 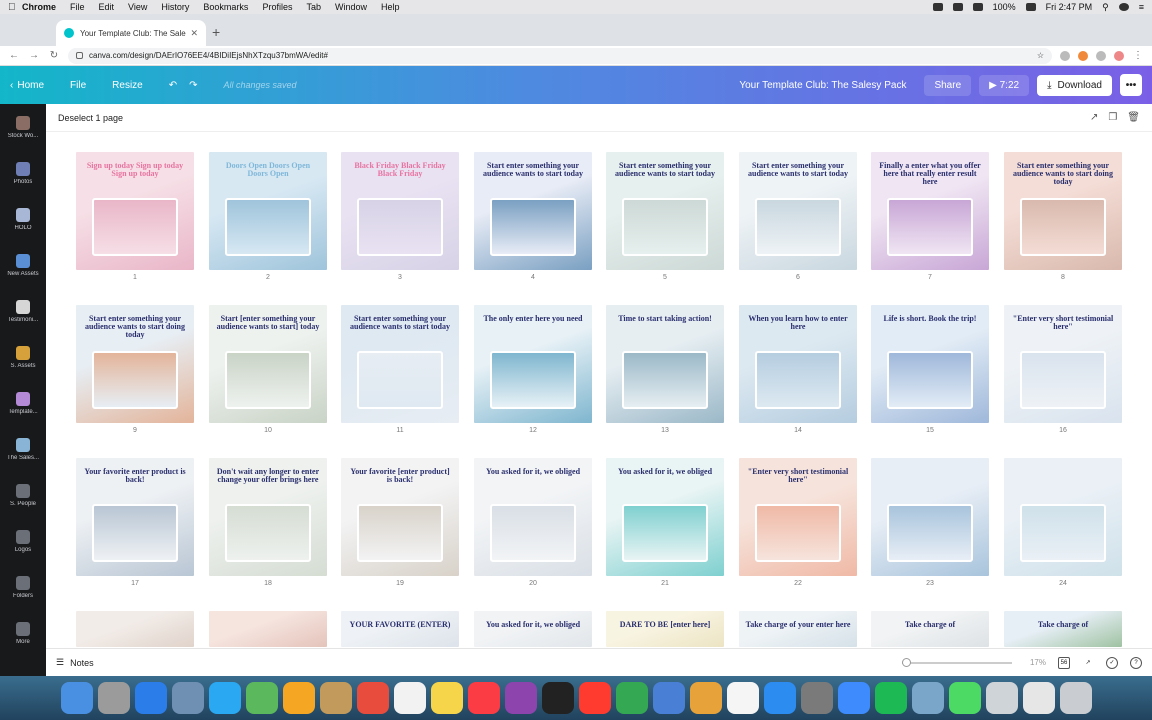 What do you see at coordinates (1064, 662) in the screenshot?
I see `grid-view-button: 56` at bounding box center [1064, 662].